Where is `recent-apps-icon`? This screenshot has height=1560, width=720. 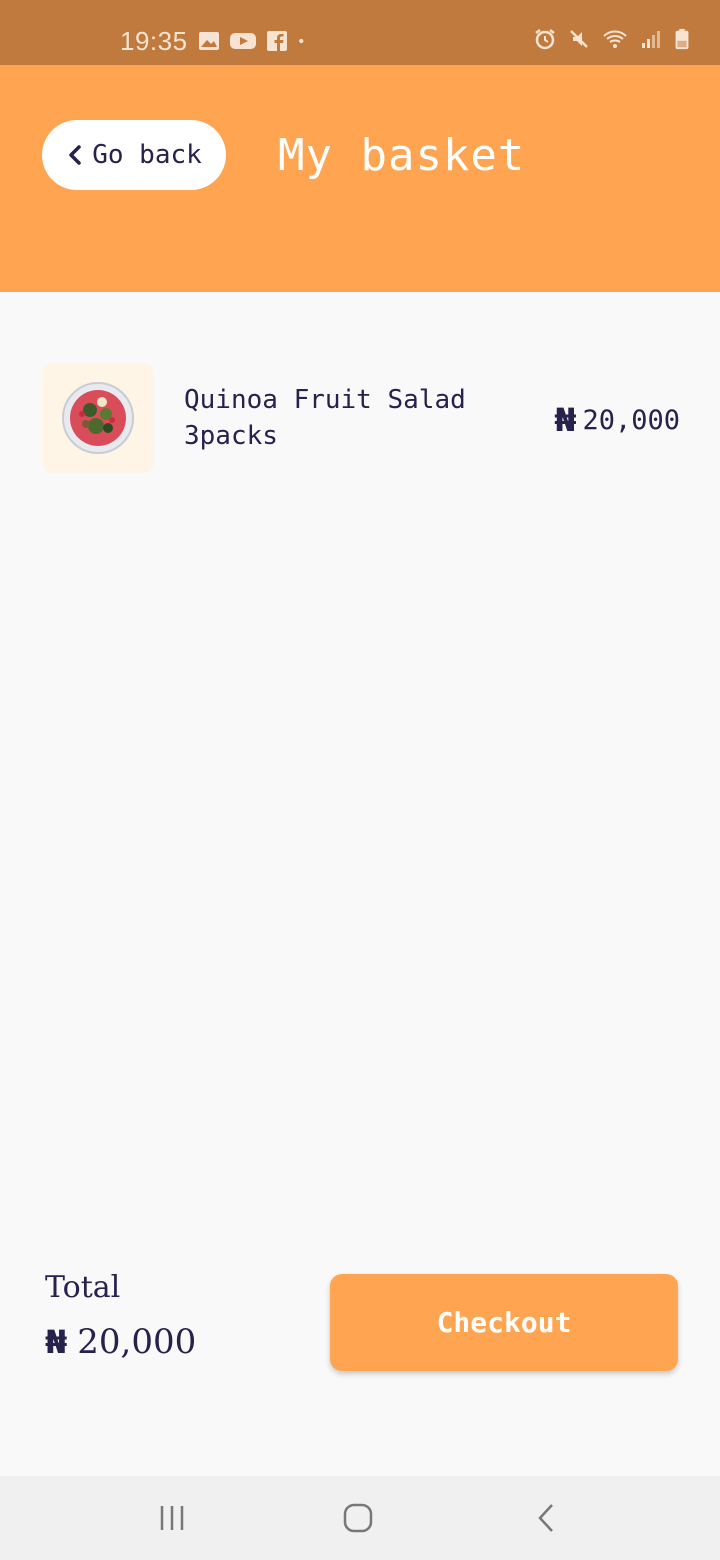
recent-apps-icon is located at coordinates (172, 1518).